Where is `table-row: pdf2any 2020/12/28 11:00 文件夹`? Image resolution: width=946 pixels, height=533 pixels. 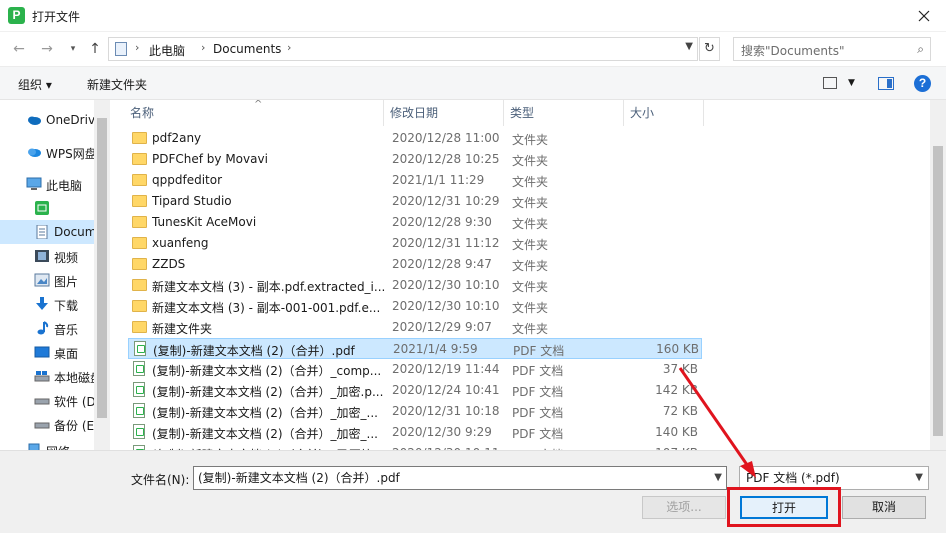
table-row: pdf2any 2020/12/28 11:00 文件夹 is located at coordinates (415, 138).